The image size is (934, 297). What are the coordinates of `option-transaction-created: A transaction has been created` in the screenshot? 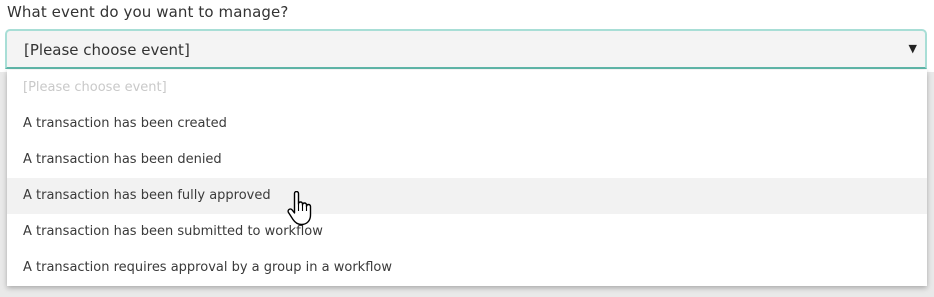 It's located at (467, 124).